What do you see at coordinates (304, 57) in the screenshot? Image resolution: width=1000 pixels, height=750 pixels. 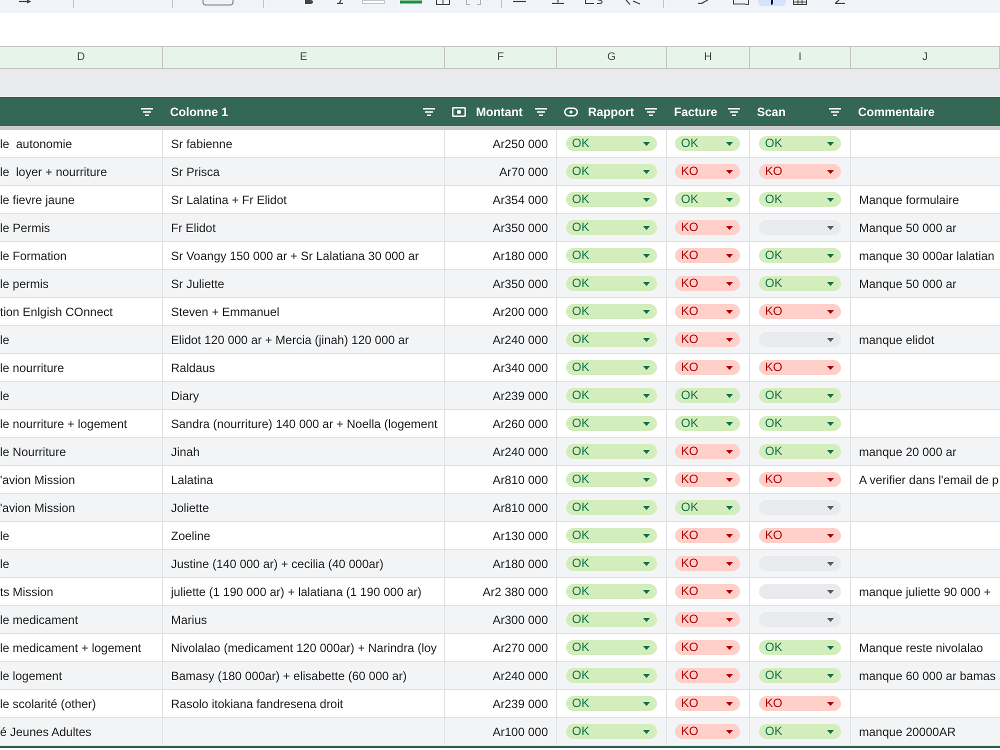 I see `column-header: E` at bounding box center [304, 57].